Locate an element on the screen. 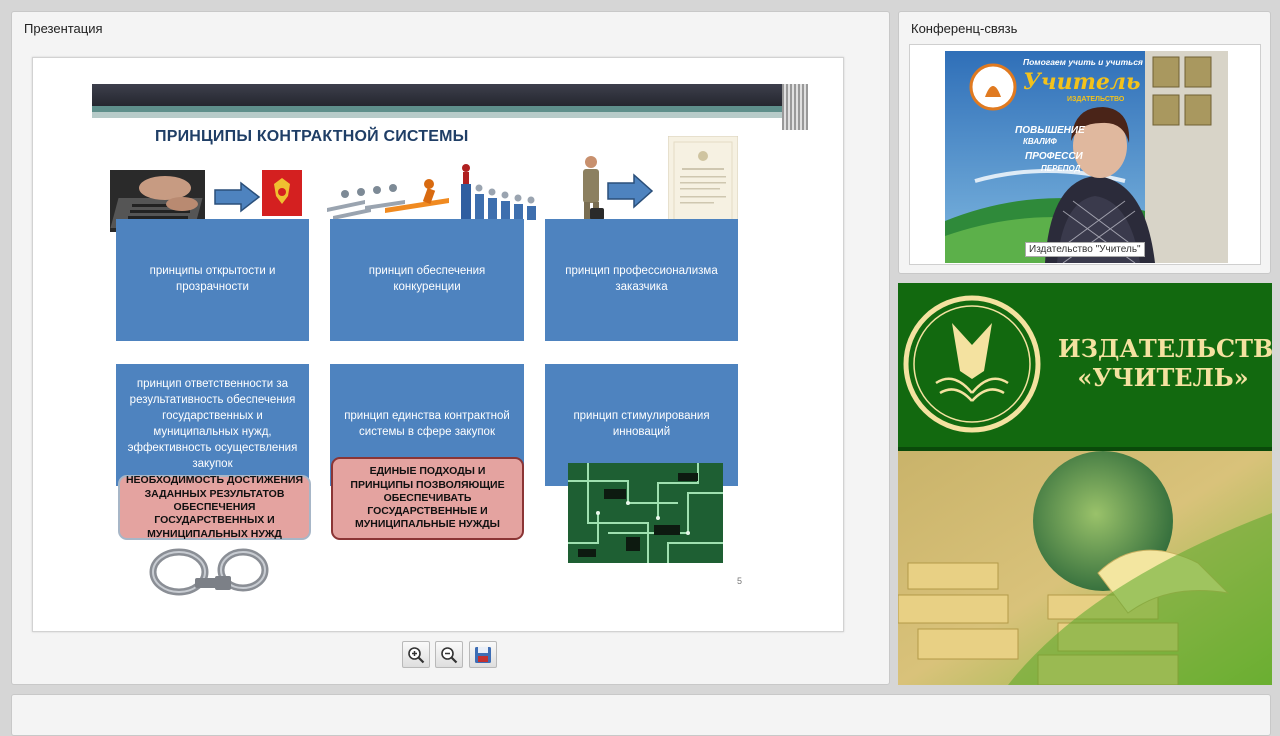  banner-line1: ИЗДАТЕЛЬСТВО is located at coordinates (1165, 348).